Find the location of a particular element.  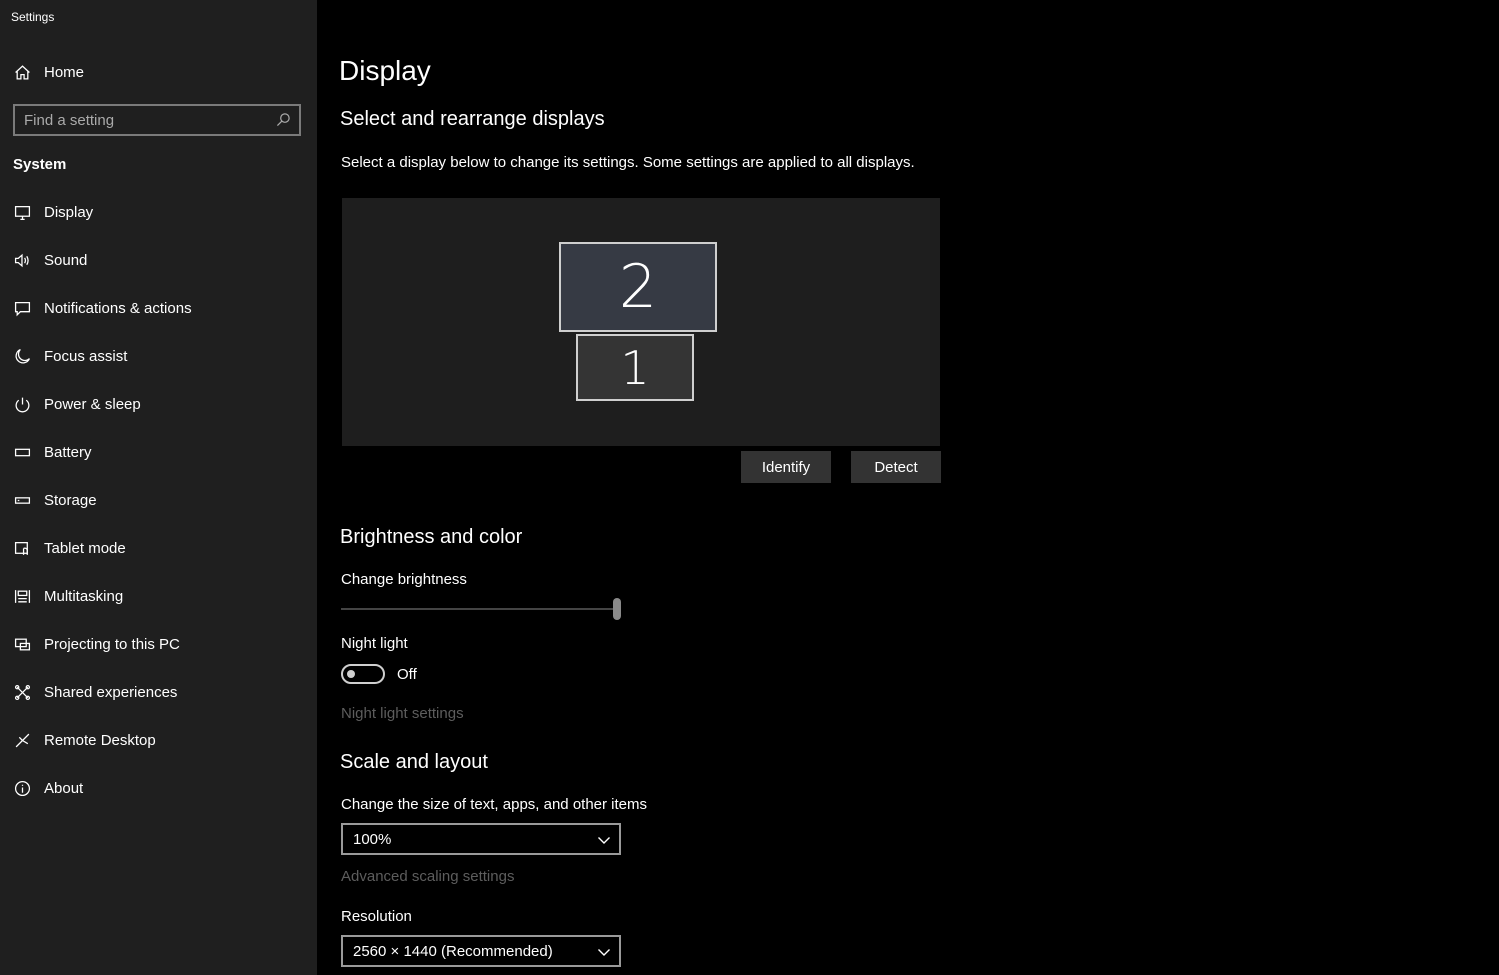

brightness-slider is located at coordinates (481, 609).